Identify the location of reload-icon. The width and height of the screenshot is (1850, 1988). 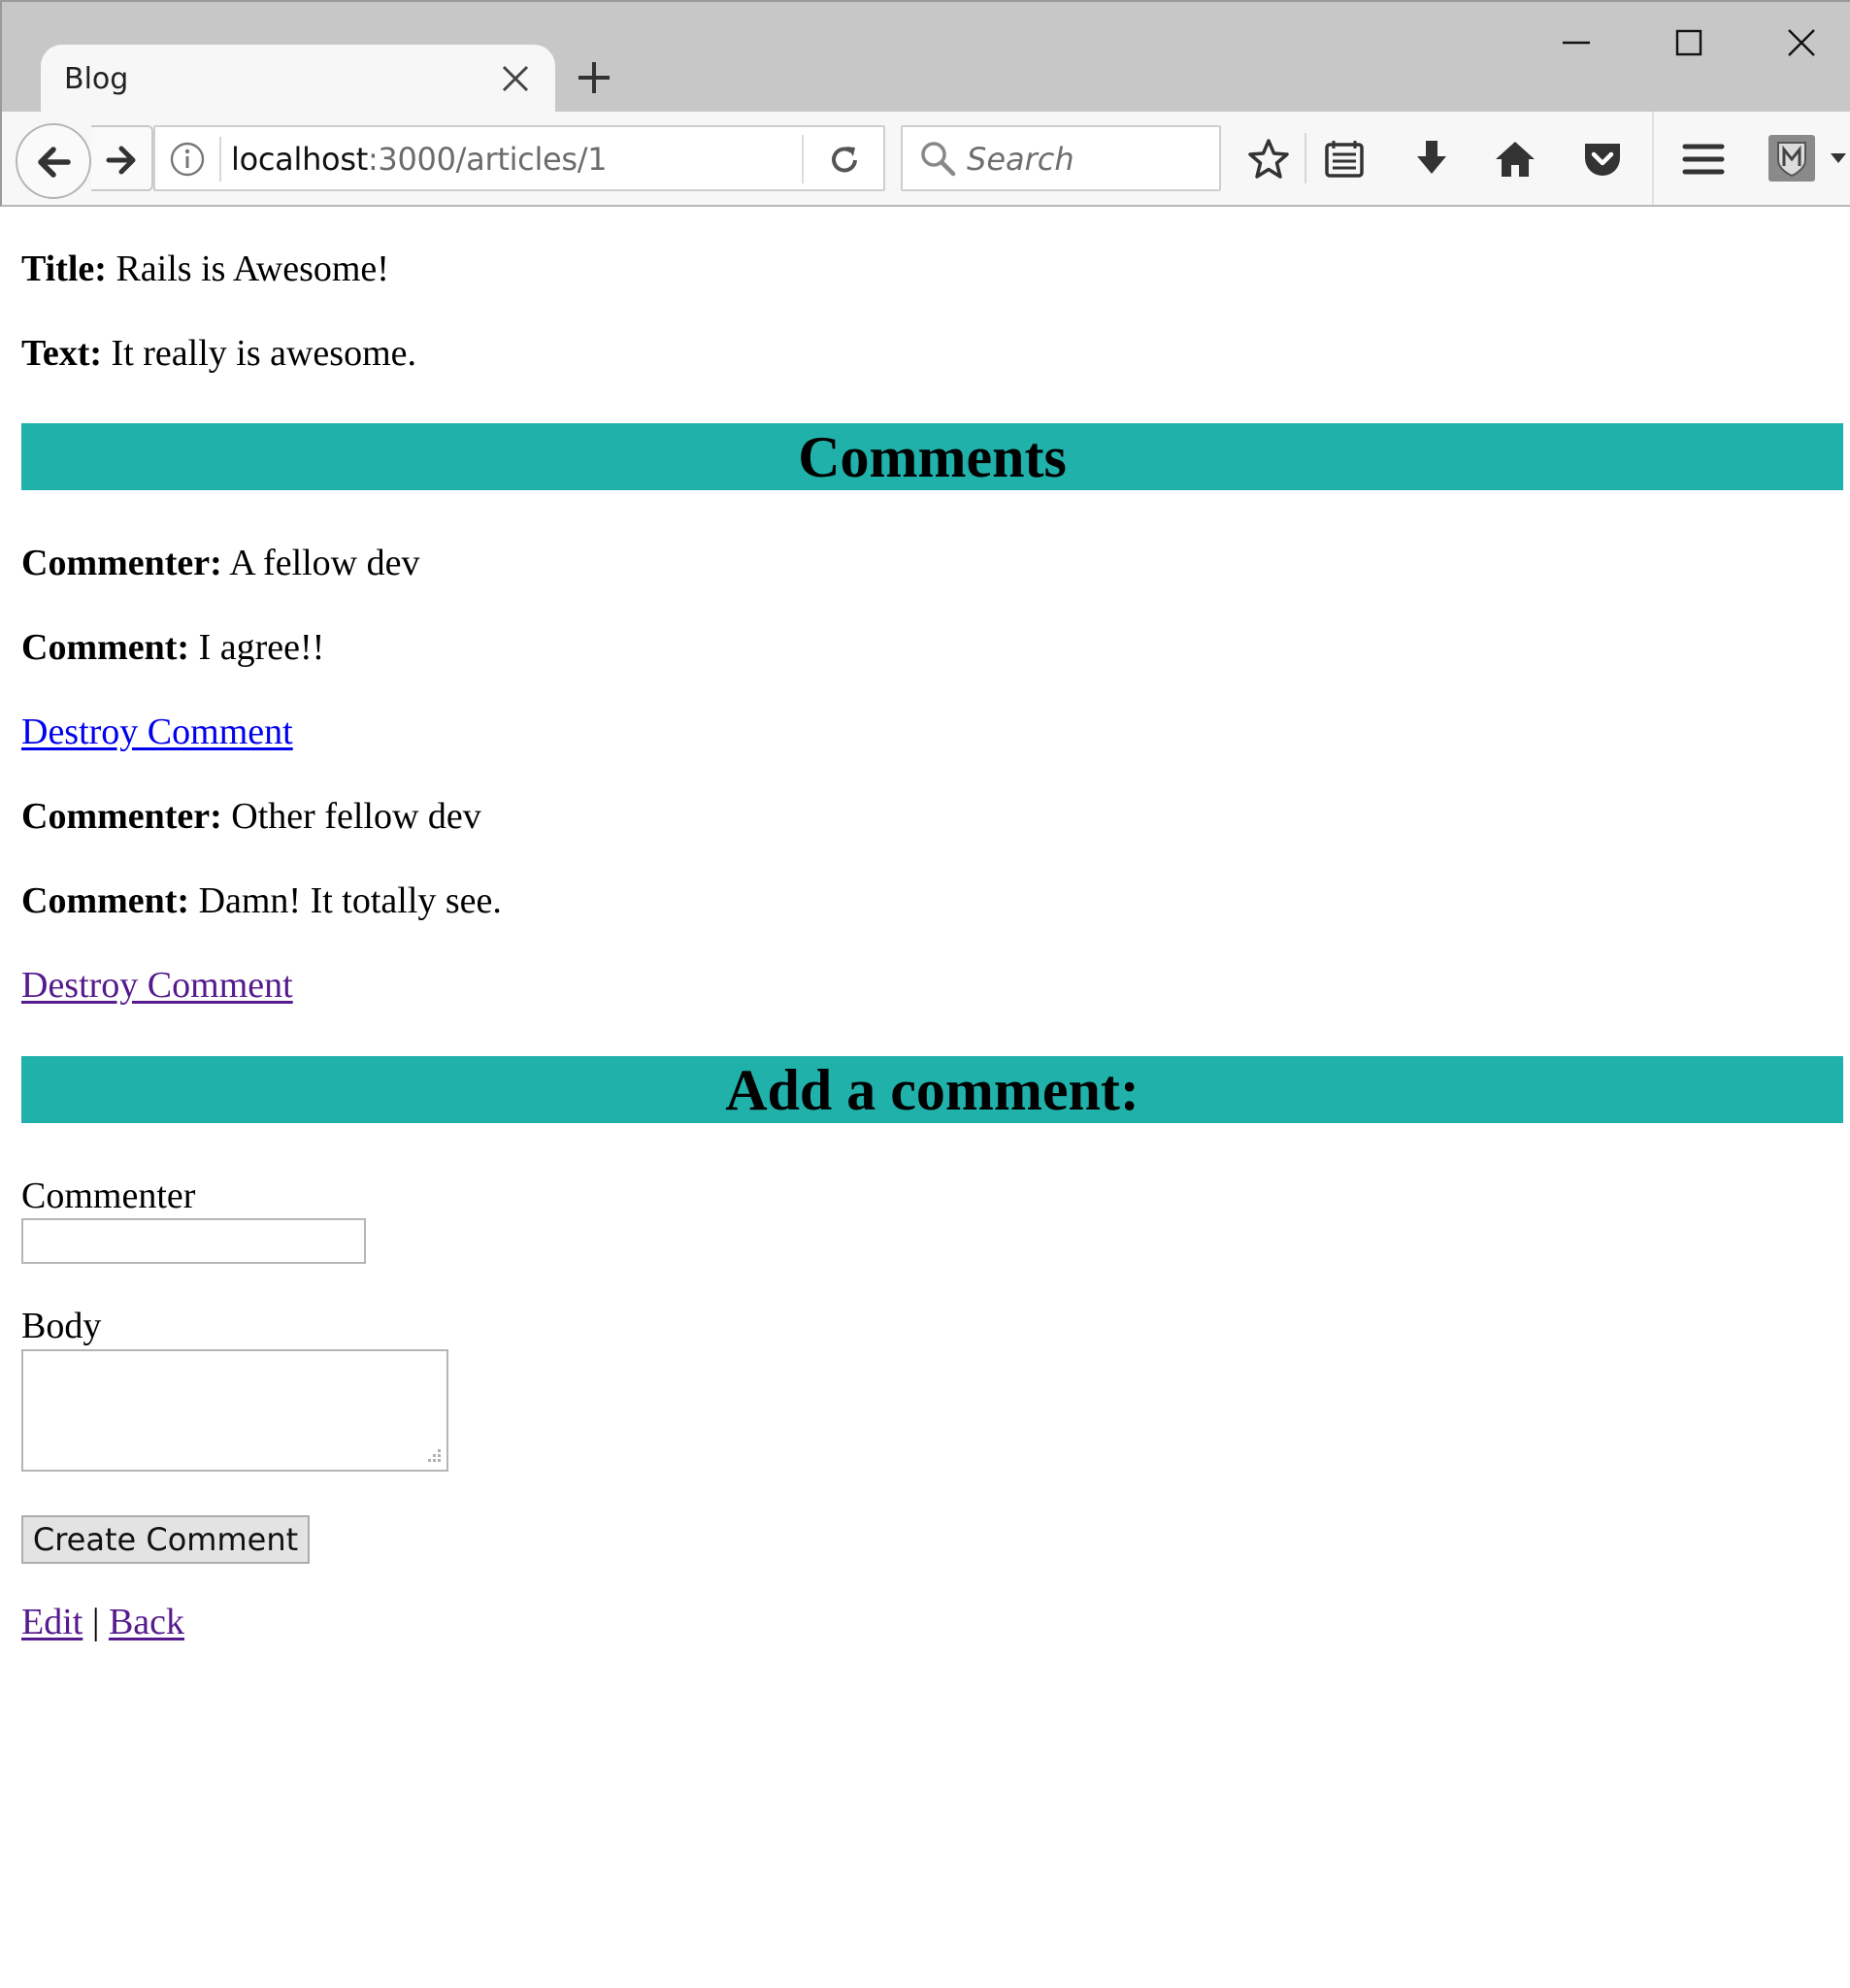
(844, 160).